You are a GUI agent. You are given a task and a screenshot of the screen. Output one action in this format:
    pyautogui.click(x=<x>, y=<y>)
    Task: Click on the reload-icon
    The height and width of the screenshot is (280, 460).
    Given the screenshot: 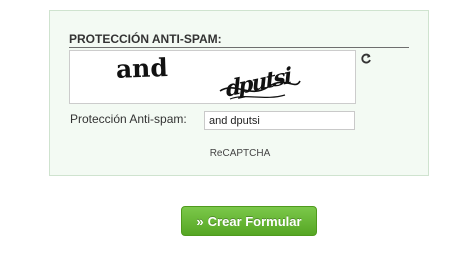 What is the action you would take?
    pyautogui.click(x=366, y=59)
    